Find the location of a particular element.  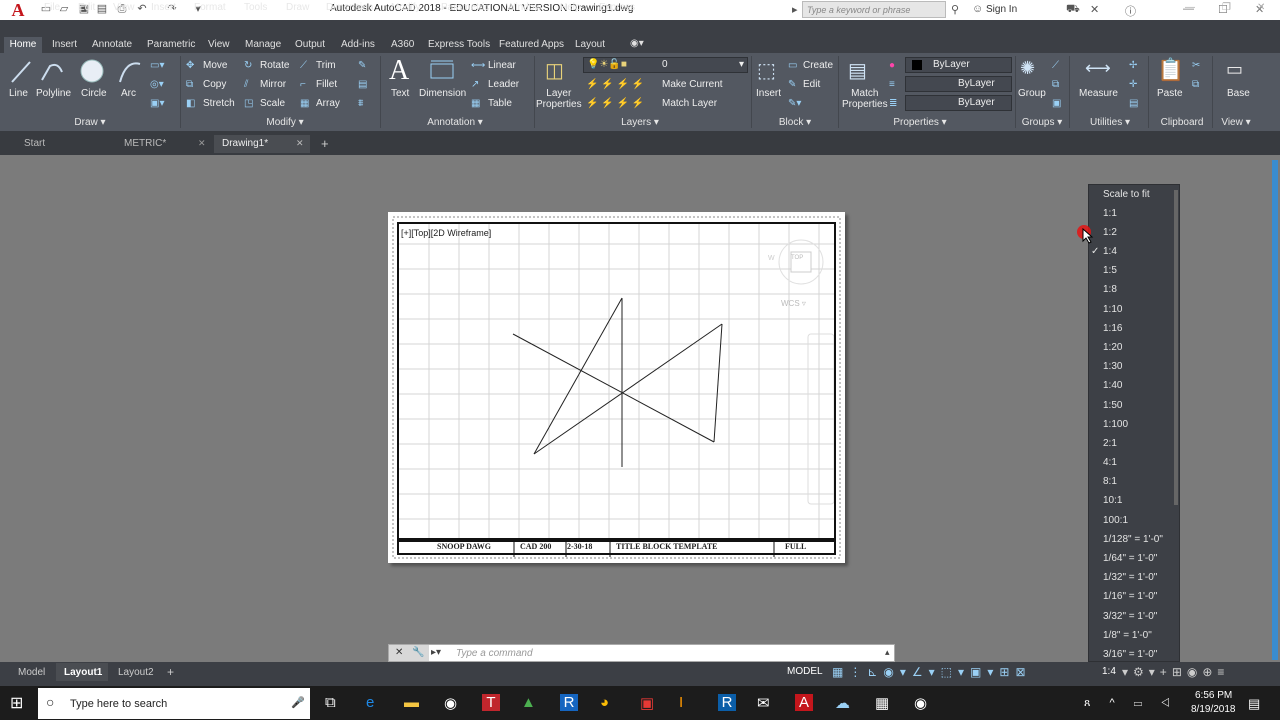

menu-dimension: Dimension is located at coordinates (349, 7).